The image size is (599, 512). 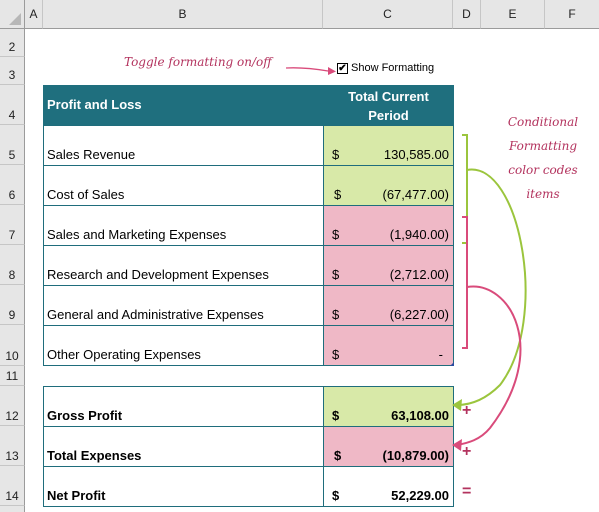 I want to click on label-cell: Cost of Sales, so click(x=183, y=185).